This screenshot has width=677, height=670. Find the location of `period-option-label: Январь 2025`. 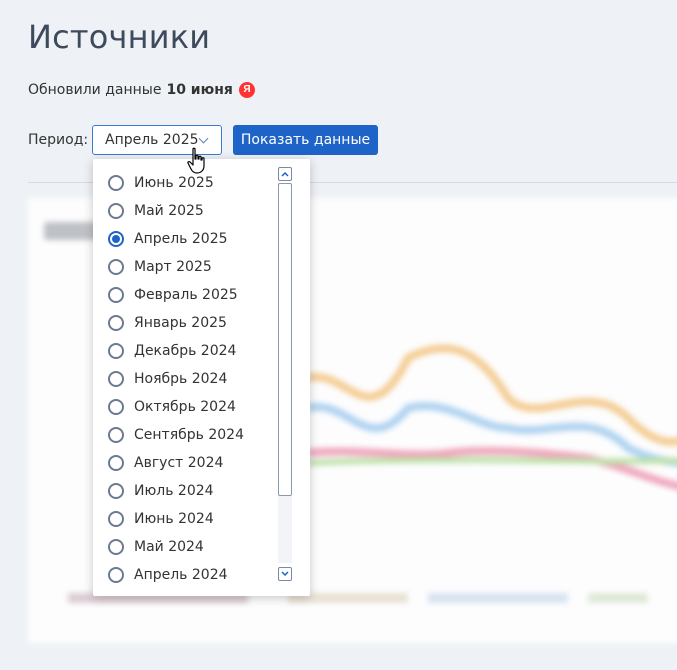

period-option-label: Январь 2025 is located at coordinates (180, 323).